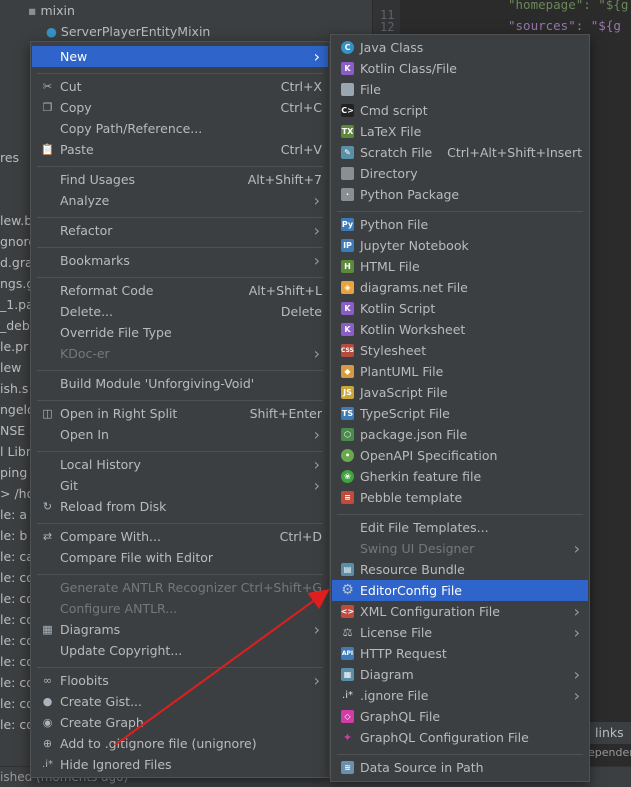  Describe the element at coordinates (460, 110) in the screenshot. I see `menu-item-cmd-script: C> Cmd script` at that location.